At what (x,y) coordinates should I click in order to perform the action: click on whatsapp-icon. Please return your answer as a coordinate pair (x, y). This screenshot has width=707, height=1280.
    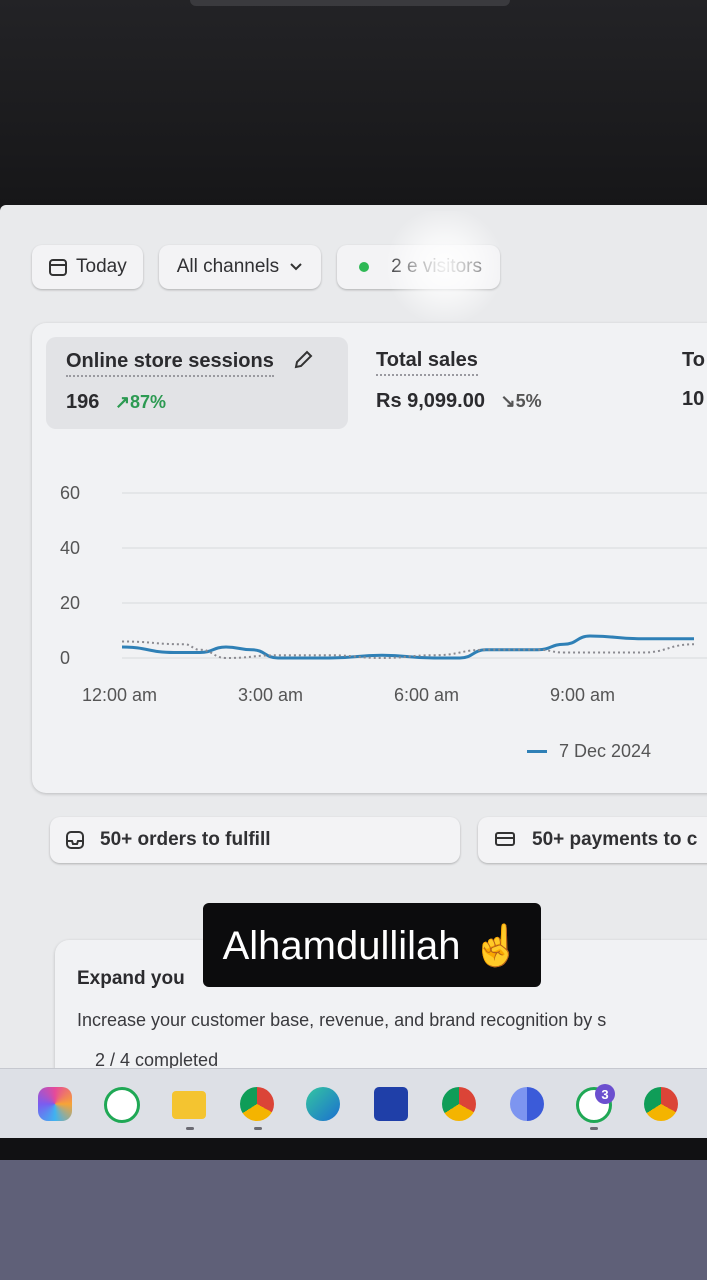
    Looking at the image, I should click on (122, 1105).